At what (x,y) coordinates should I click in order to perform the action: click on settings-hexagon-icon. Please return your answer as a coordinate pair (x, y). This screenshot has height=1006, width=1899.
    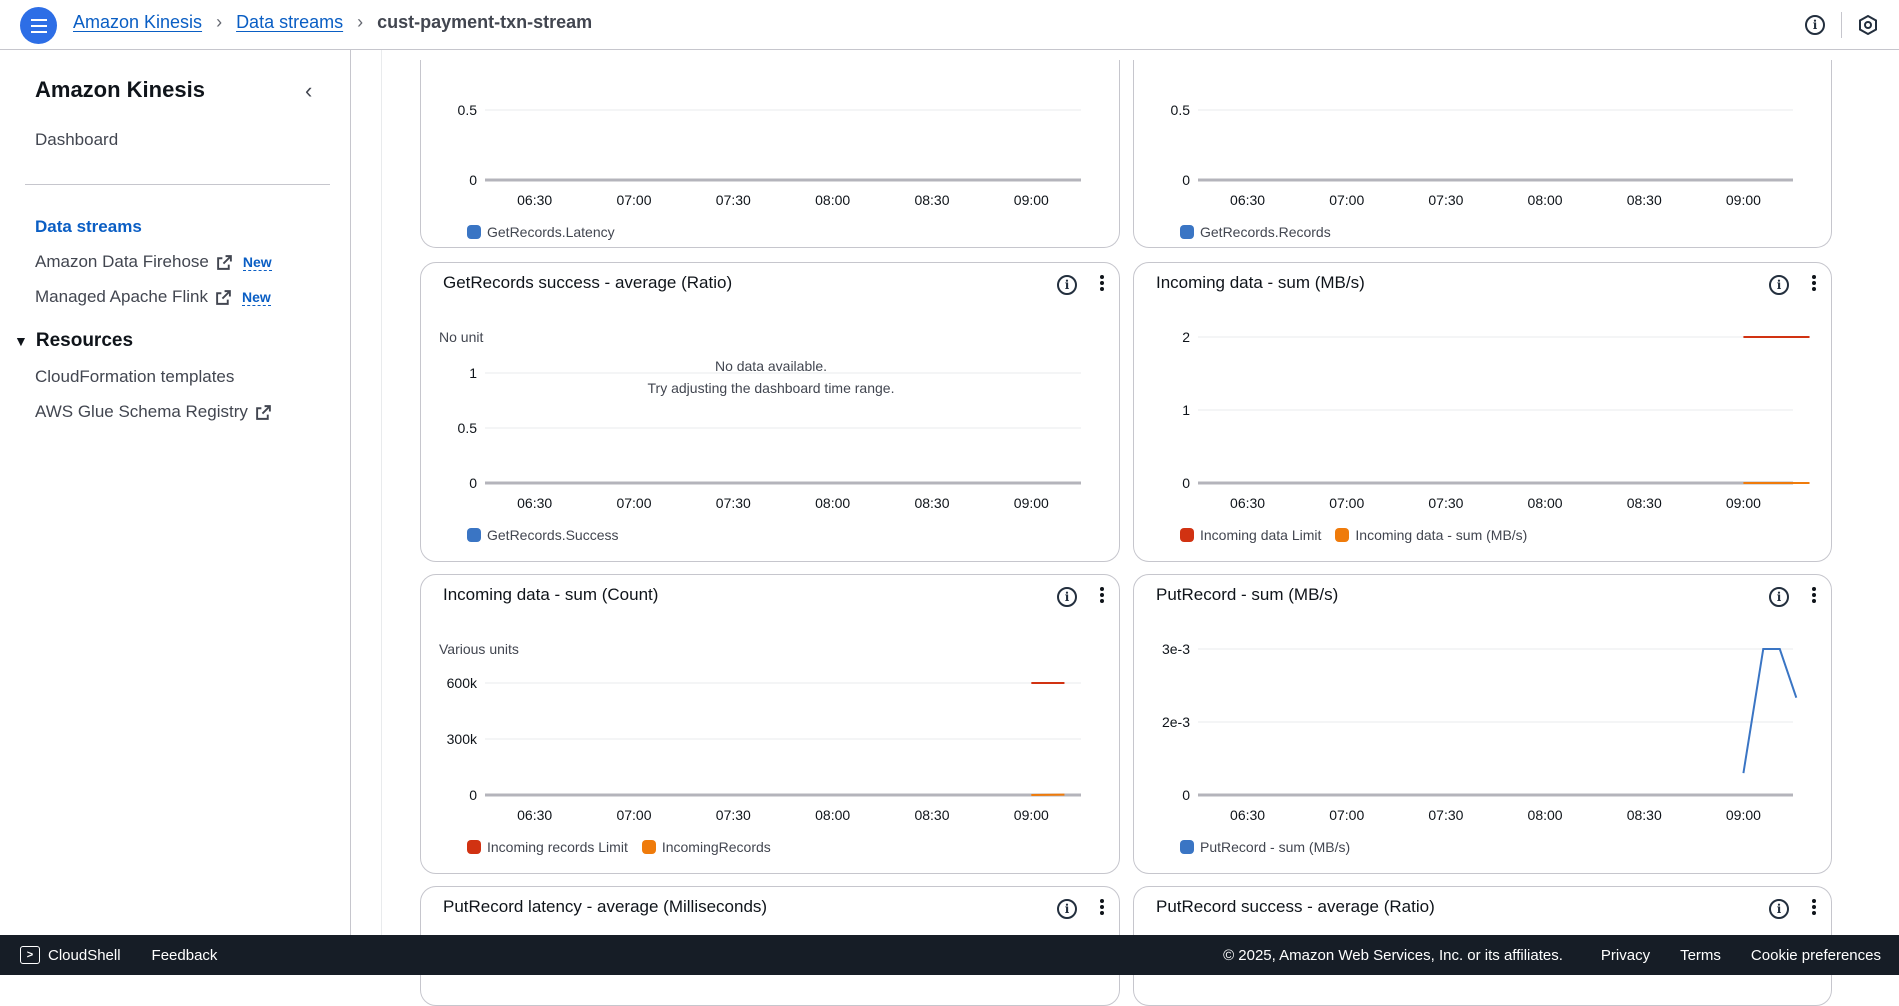
    Looking at the image, I should click on (1868, 25).